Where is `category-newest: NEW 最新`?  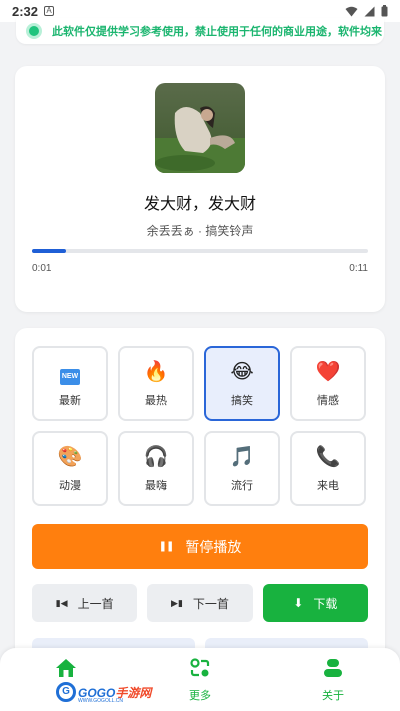 category-newest: NEW 最新 is located at coordinates (70, 383).